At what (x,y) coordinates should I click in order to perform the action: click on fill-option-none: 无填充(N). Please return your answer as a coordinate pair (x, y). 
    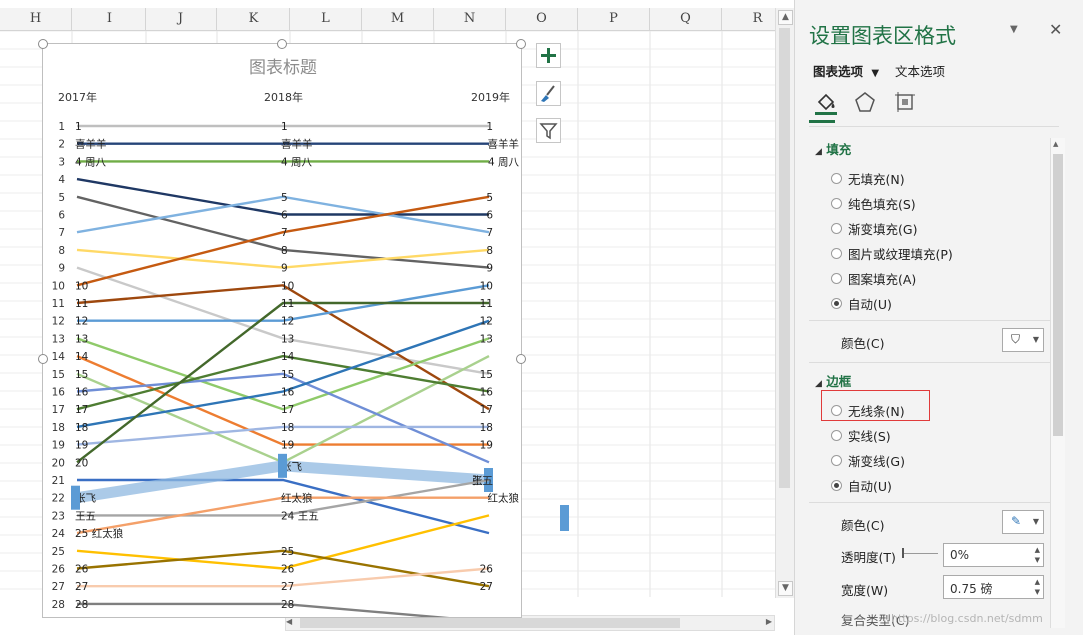
    Looking at the image, I should click on (868, 178).